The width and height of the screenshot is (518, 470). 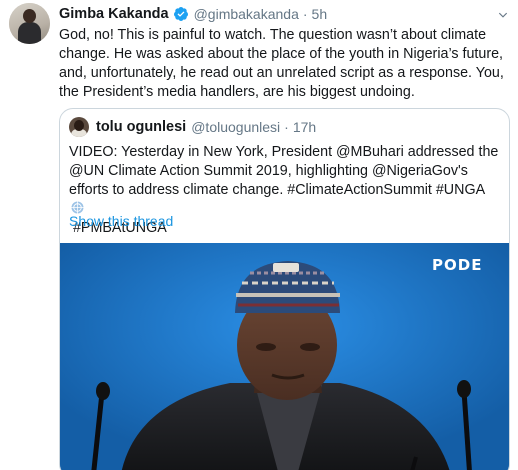 I want to click on quoted-author-avatar, so click(x=79, y=127).